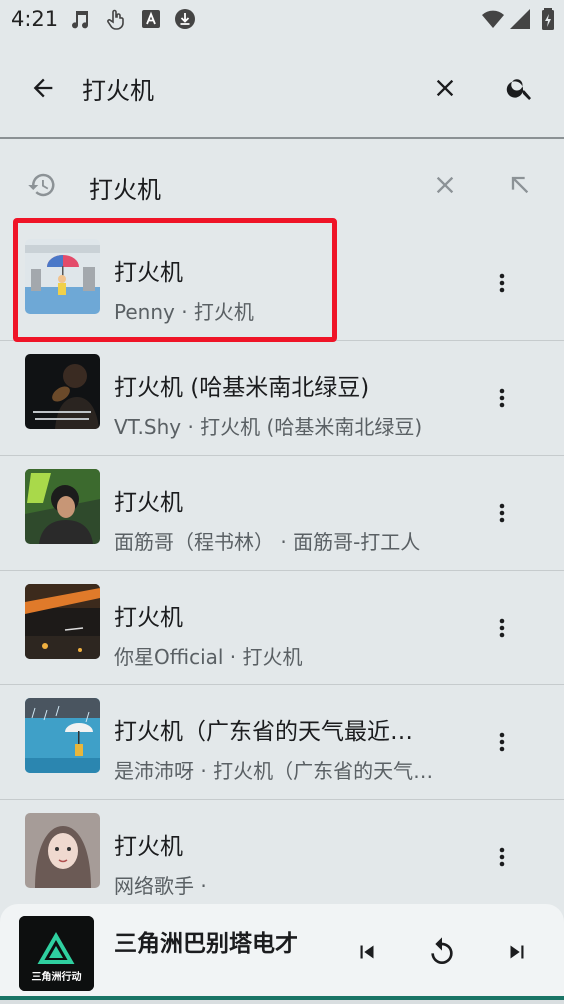  Describe the element at coordinates (56, 953) in the screenshot. I see `now-playing-art: 三角洲行动` at that location.